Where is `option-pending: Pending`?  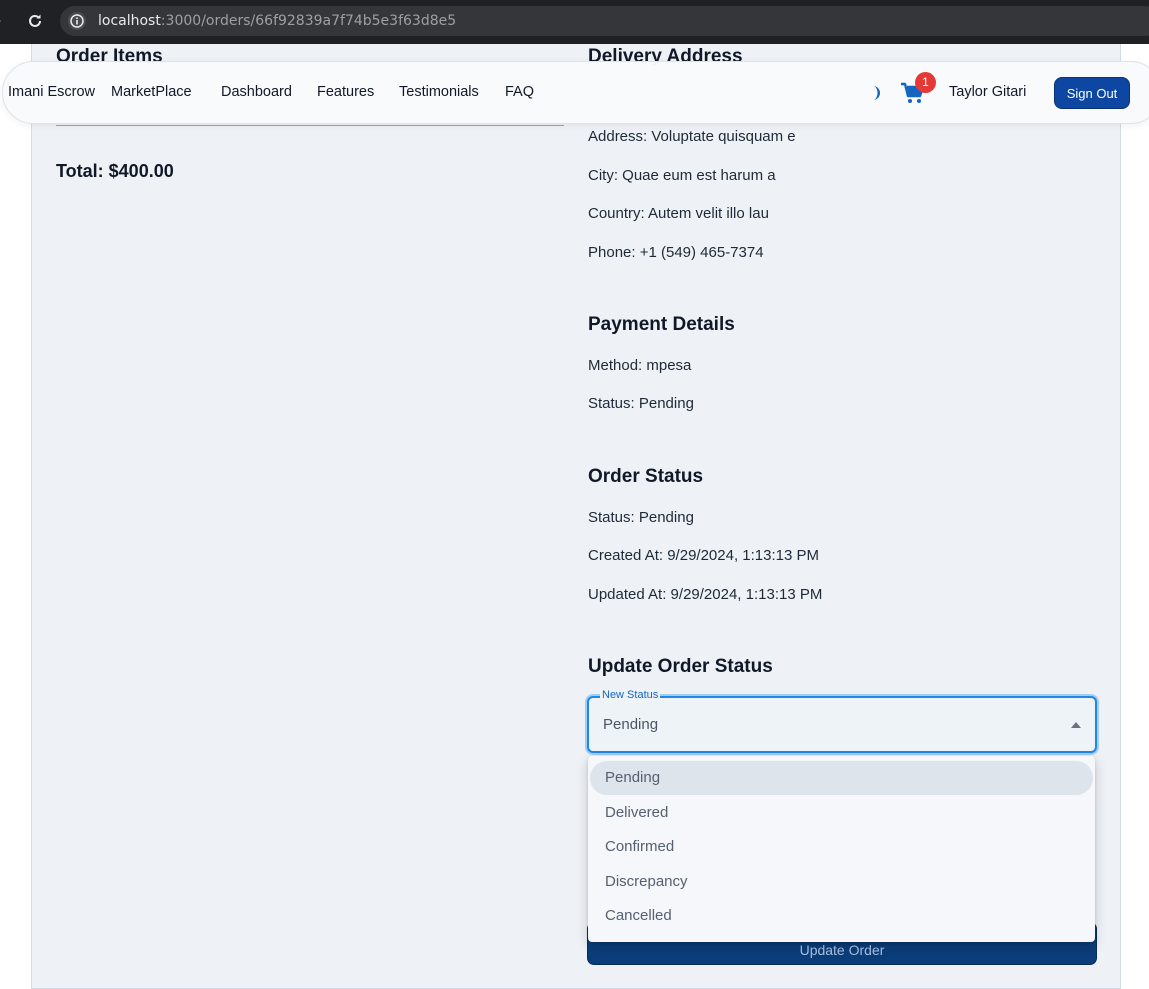 option-pending: Pending is located at coordinates (841, 778).